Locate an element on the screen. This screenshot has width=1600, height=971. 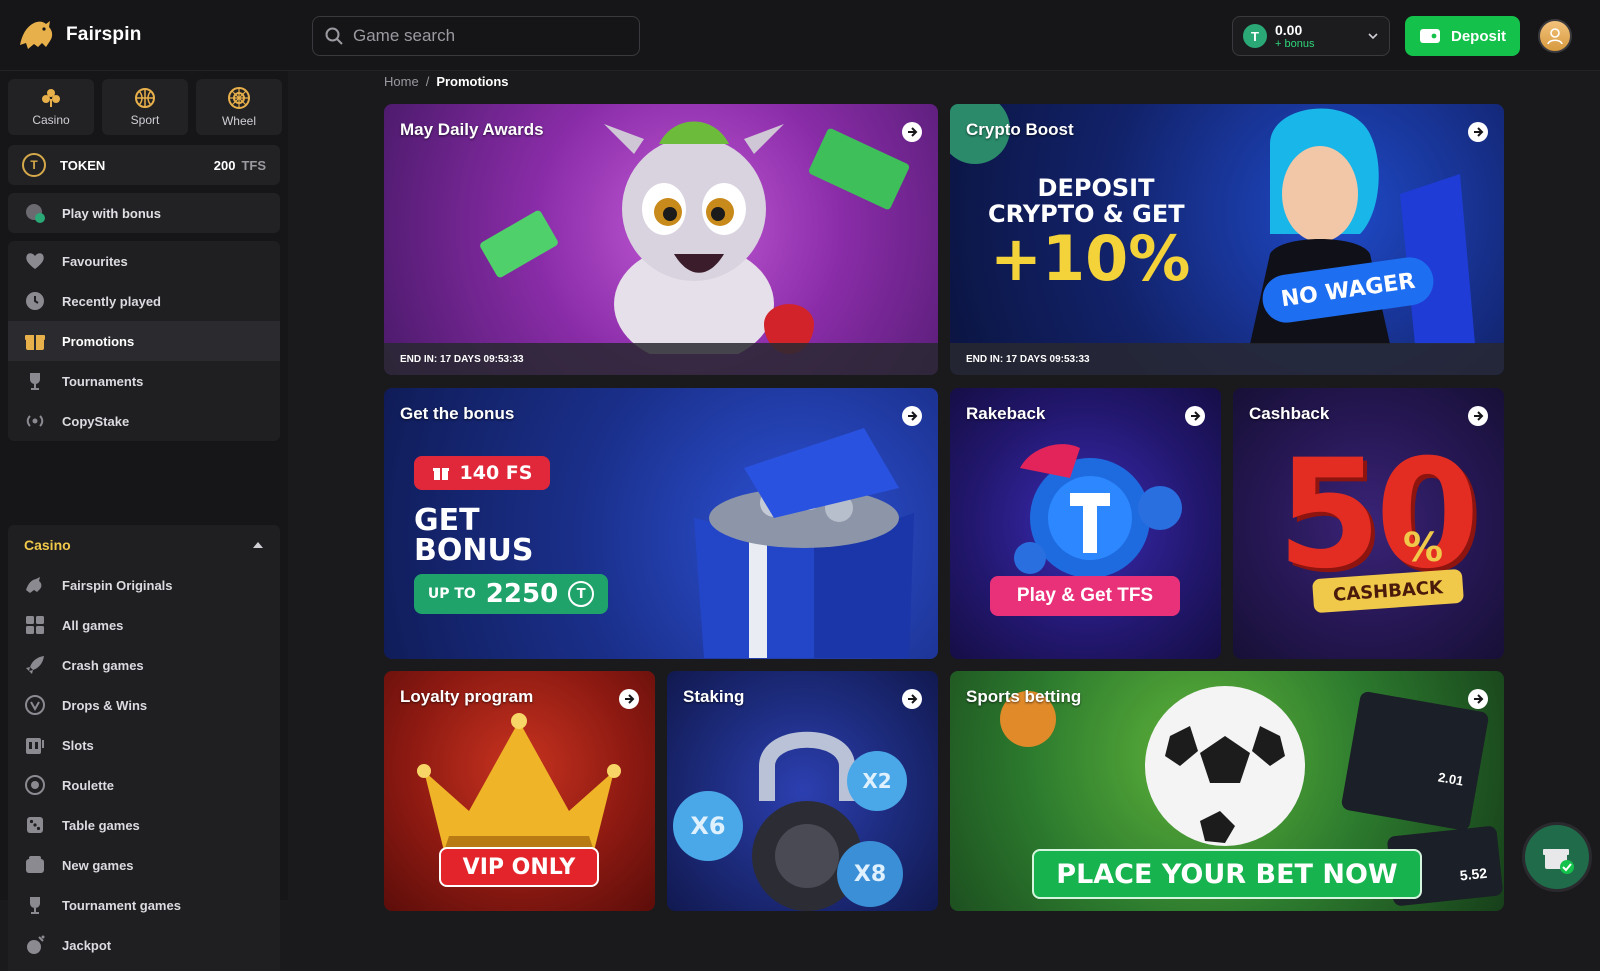
balance-selector: T 0.00 + bonus is located at coordinates (1311, 36).